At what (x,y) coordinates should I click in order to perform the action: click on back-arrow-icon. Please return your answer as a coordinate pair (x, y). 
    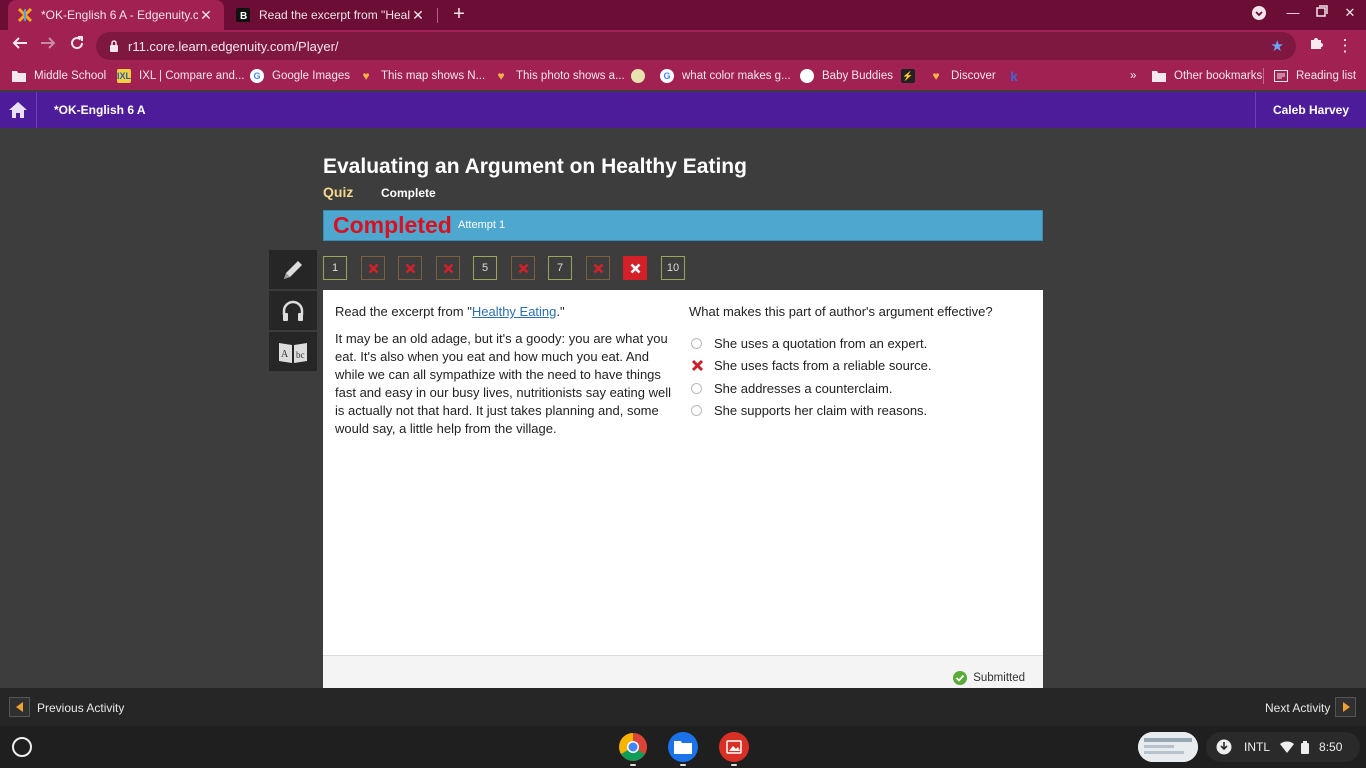
    Looking at the image, I should click on (20, 46).